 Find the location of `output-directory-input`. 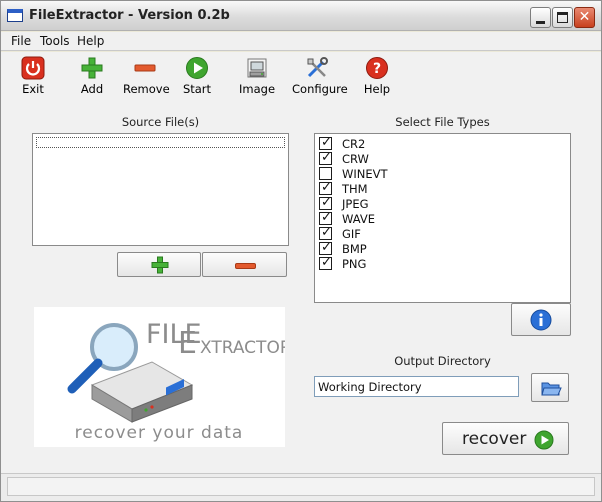

output-directory-input is located at coordinates (416, 386).